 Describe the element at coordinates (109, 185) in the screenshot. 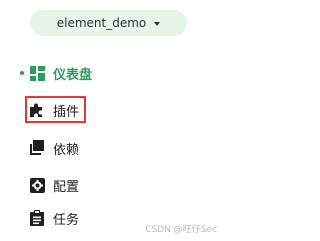

I see `menu-item-configuration: 配置` at that location.